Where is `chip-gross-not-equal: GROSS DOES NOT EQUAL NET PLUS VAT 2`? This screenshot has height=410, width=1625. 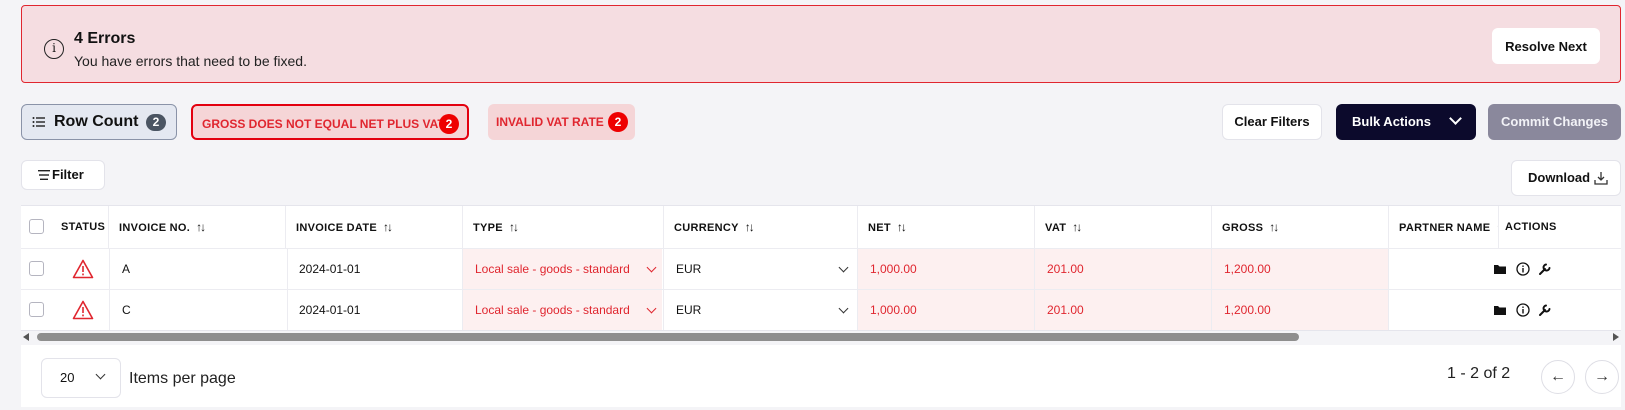 chip-gross-not-equal: GROSS DOES NOT EQUAL NET PLUS VAT 2 is located at coordinates (330, 122).